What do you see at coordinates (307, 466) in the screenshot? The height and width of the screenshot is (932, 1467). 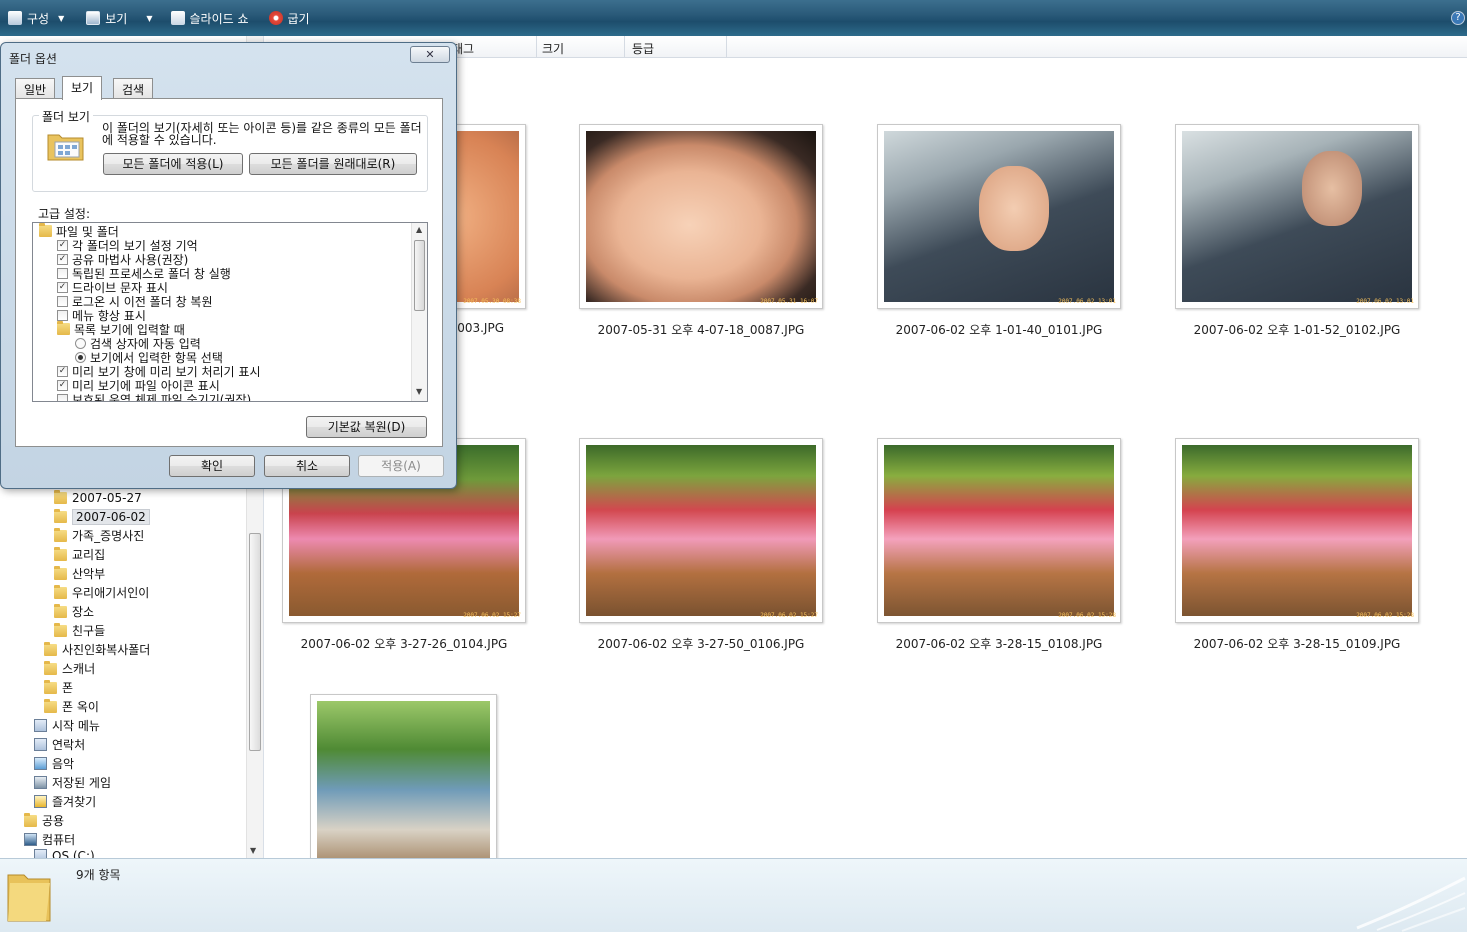 I see `cancel-button: 취소` at bounding box center [307, 466].